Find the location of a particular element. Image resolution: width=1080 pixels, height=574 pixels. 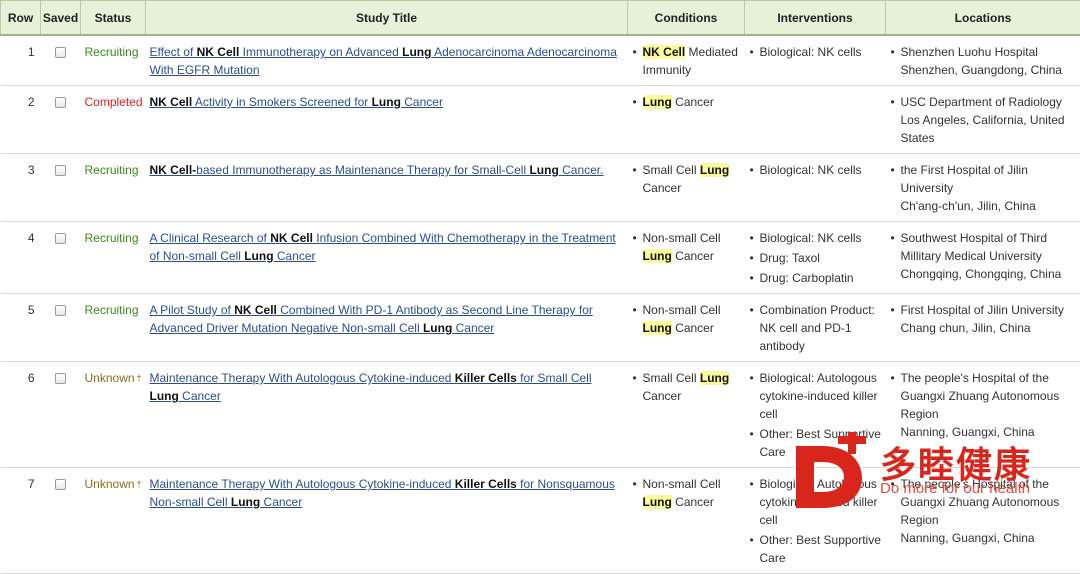

condition-item: NK Cell Mediated Immunity is located at coordinates (692, 61).